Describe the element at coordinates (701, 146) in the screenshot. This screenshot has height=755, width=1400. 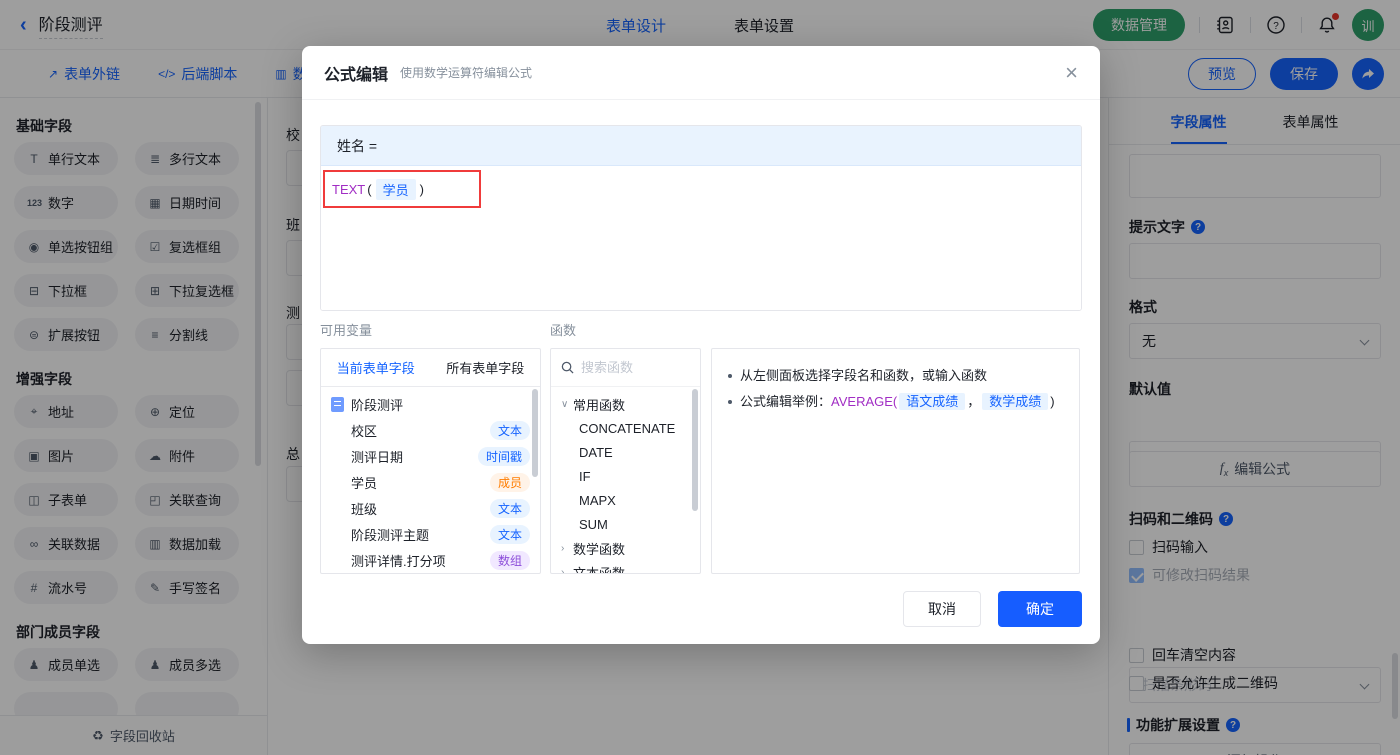
I see `formula-target-field: 姓名 =` at that location.